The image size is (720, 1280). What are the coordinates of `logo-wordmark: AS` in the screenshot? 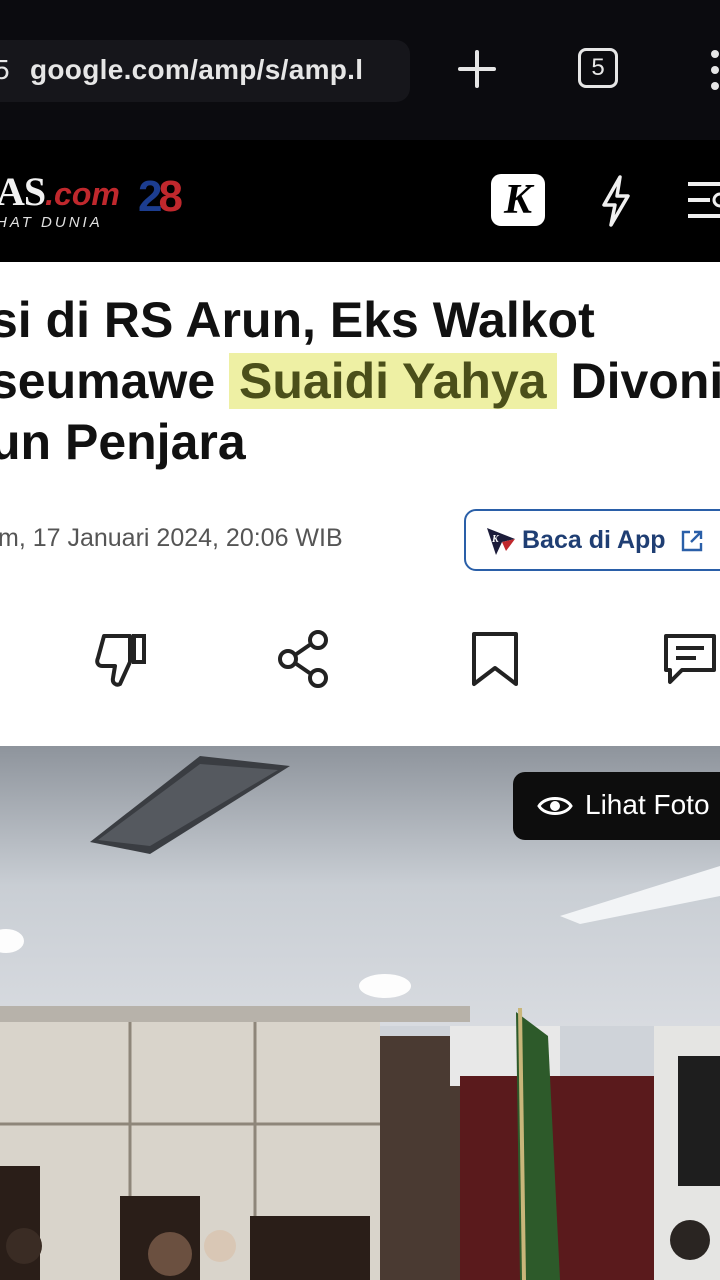 It's located at (23, 191).